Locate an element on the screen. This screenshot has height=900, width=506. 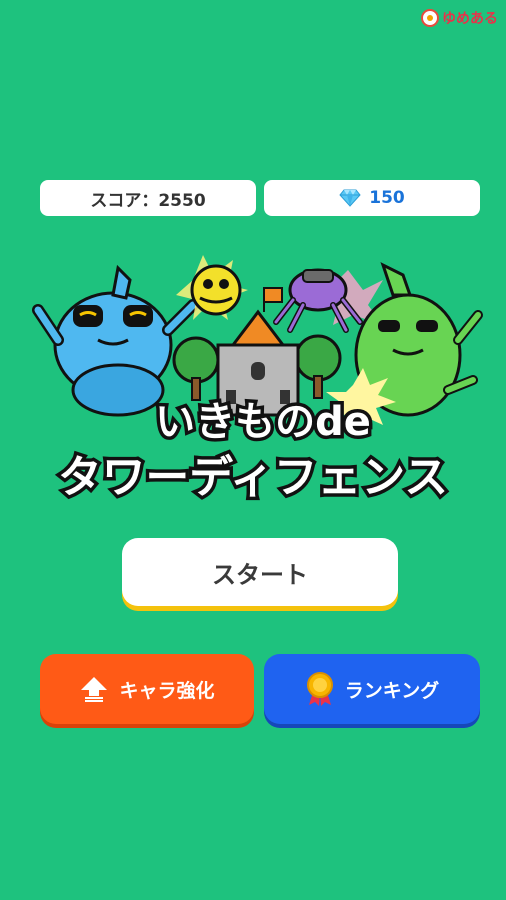
brand-logo: ゆめある is located at coordinates (459, 18).